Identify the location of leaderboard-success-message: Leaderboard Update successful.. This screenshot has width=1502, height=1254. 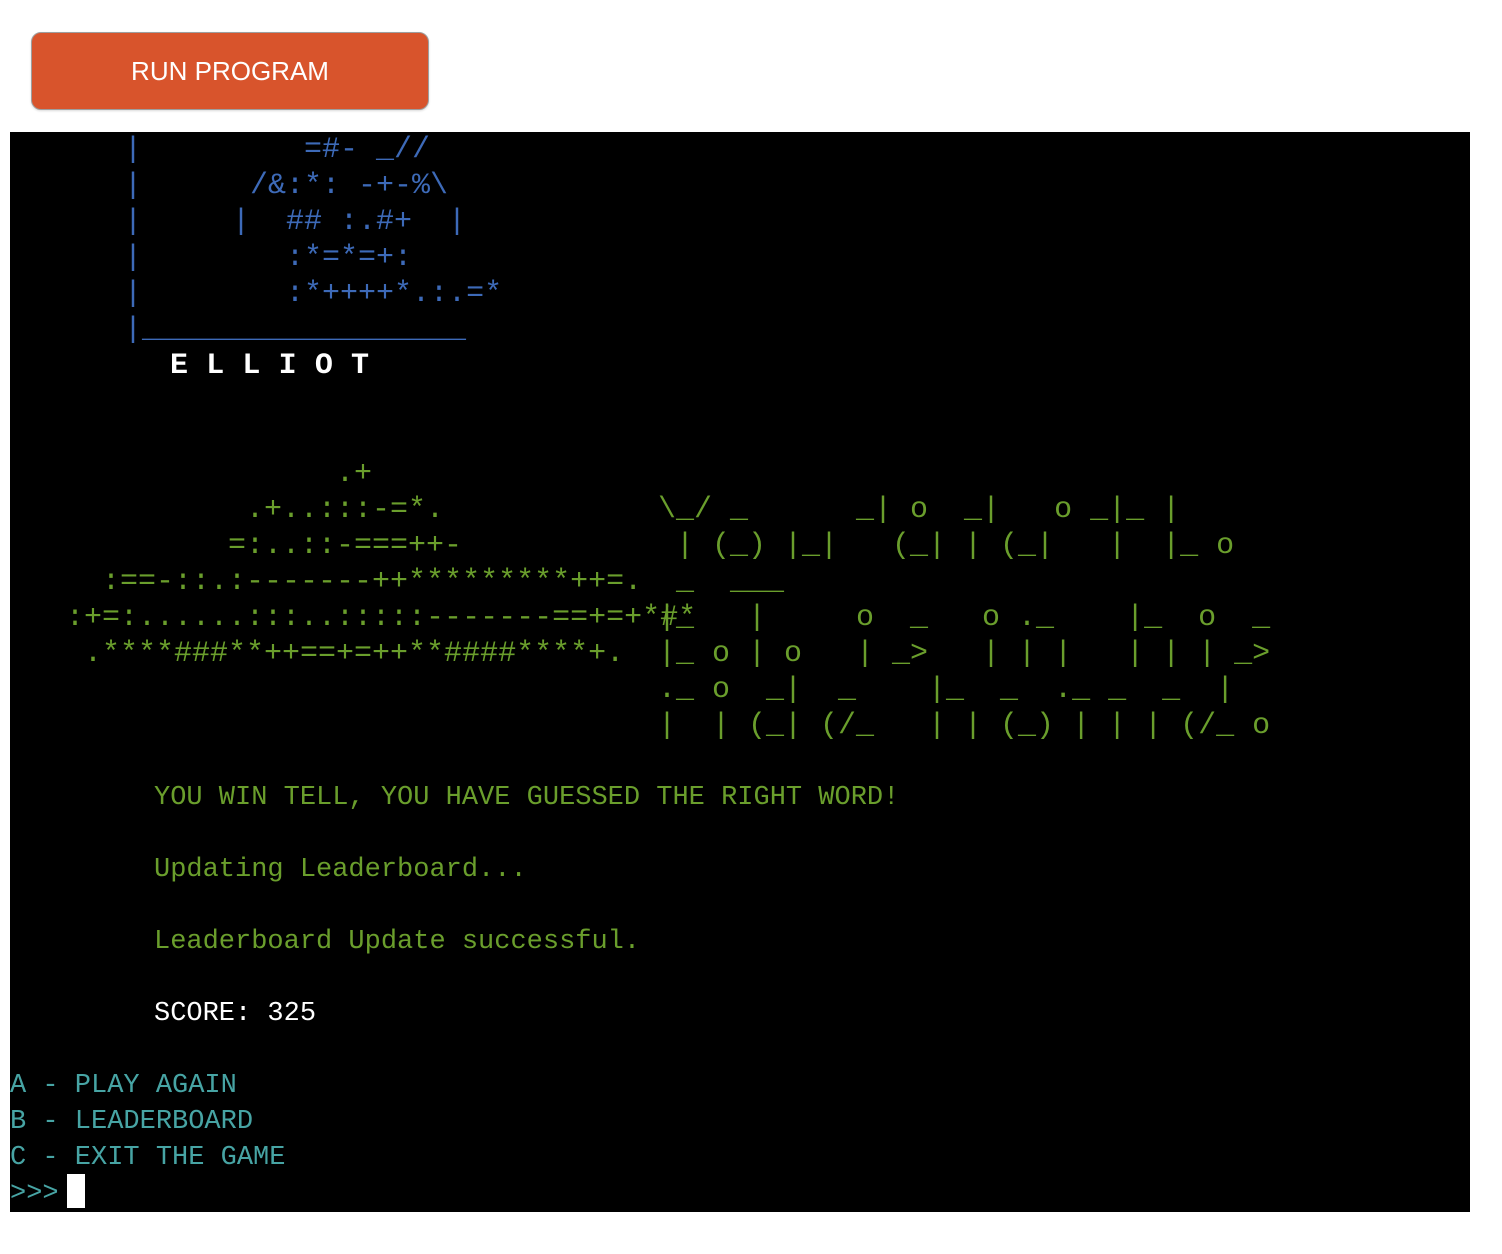
(397, 942).